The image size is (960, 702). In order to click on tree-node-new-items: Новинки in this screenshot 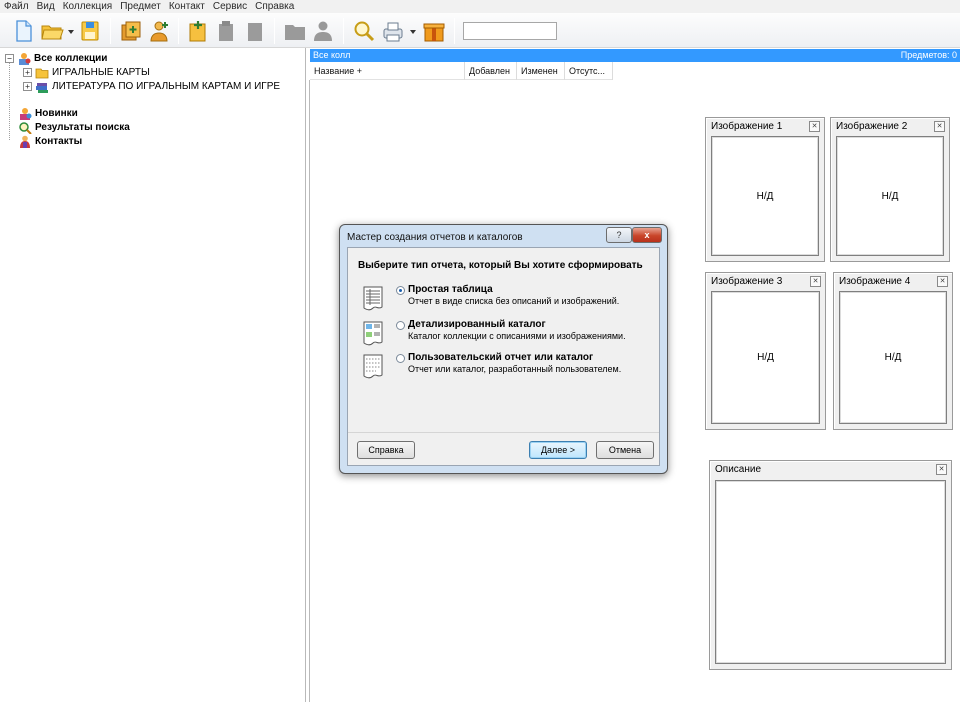, I will do `click(48, 113)`.